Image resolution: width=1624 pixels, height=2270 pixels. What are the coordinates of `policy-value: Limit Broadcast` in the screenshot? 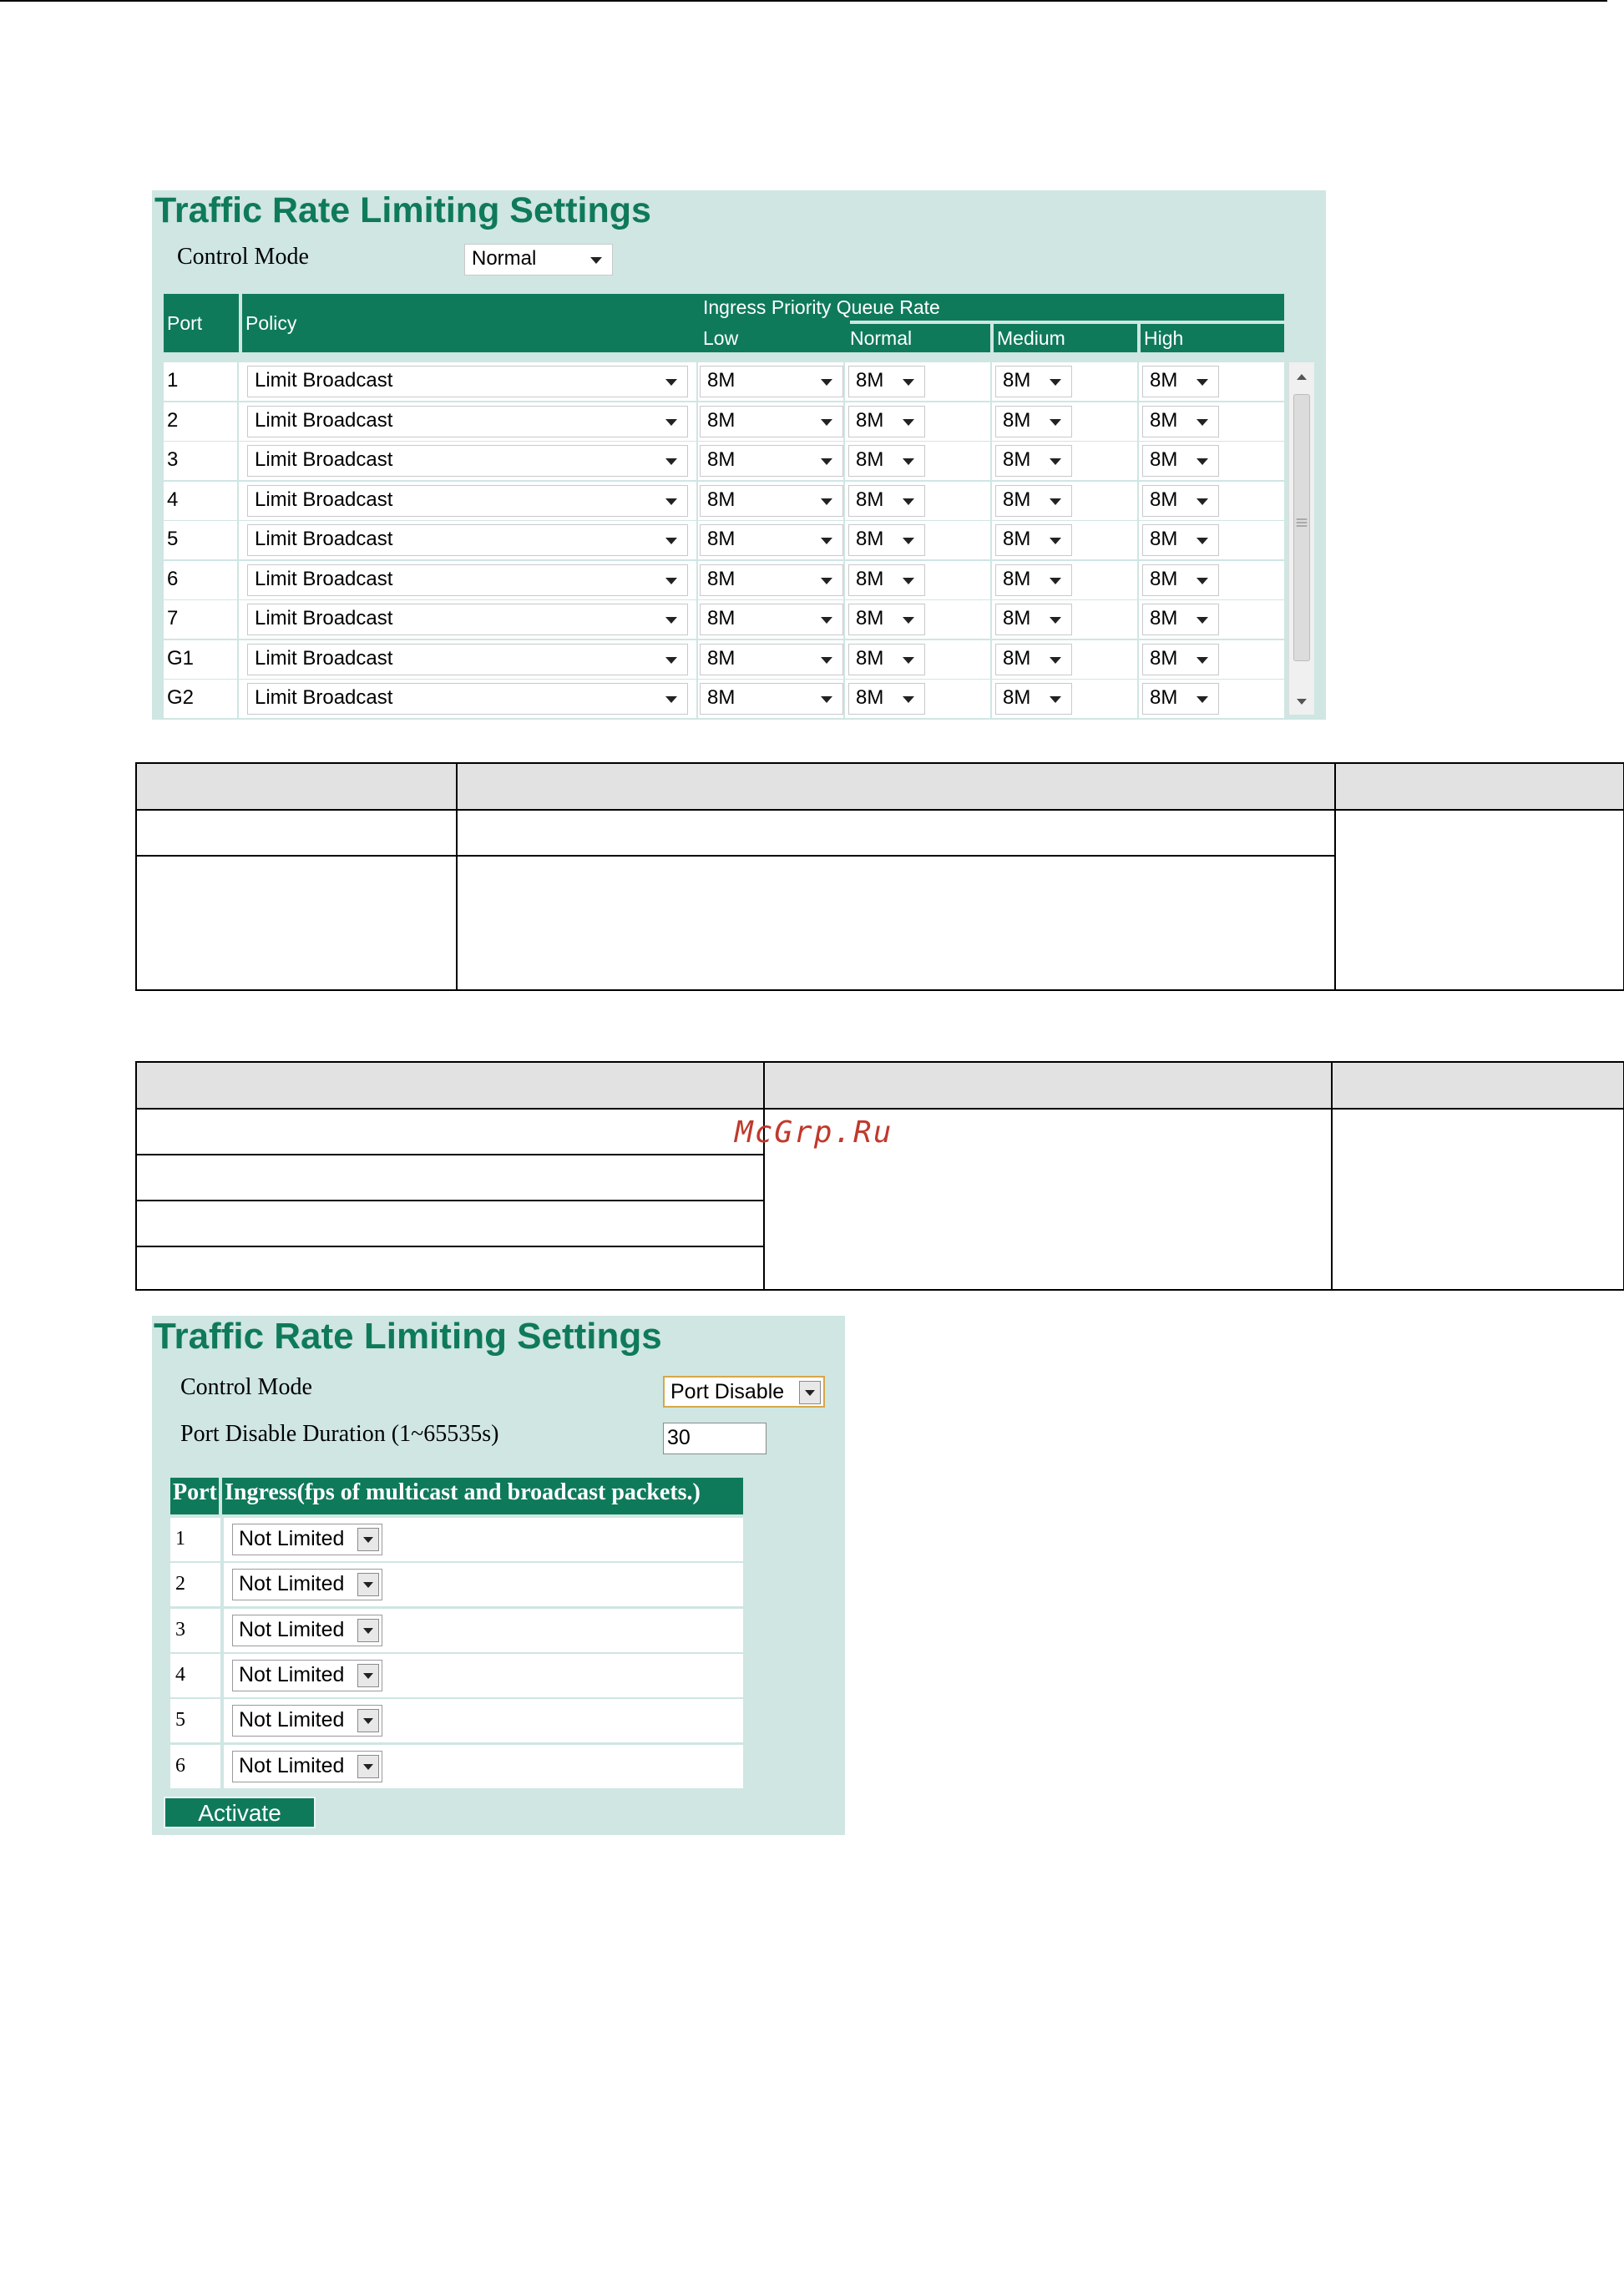 It's located at (324, 539).